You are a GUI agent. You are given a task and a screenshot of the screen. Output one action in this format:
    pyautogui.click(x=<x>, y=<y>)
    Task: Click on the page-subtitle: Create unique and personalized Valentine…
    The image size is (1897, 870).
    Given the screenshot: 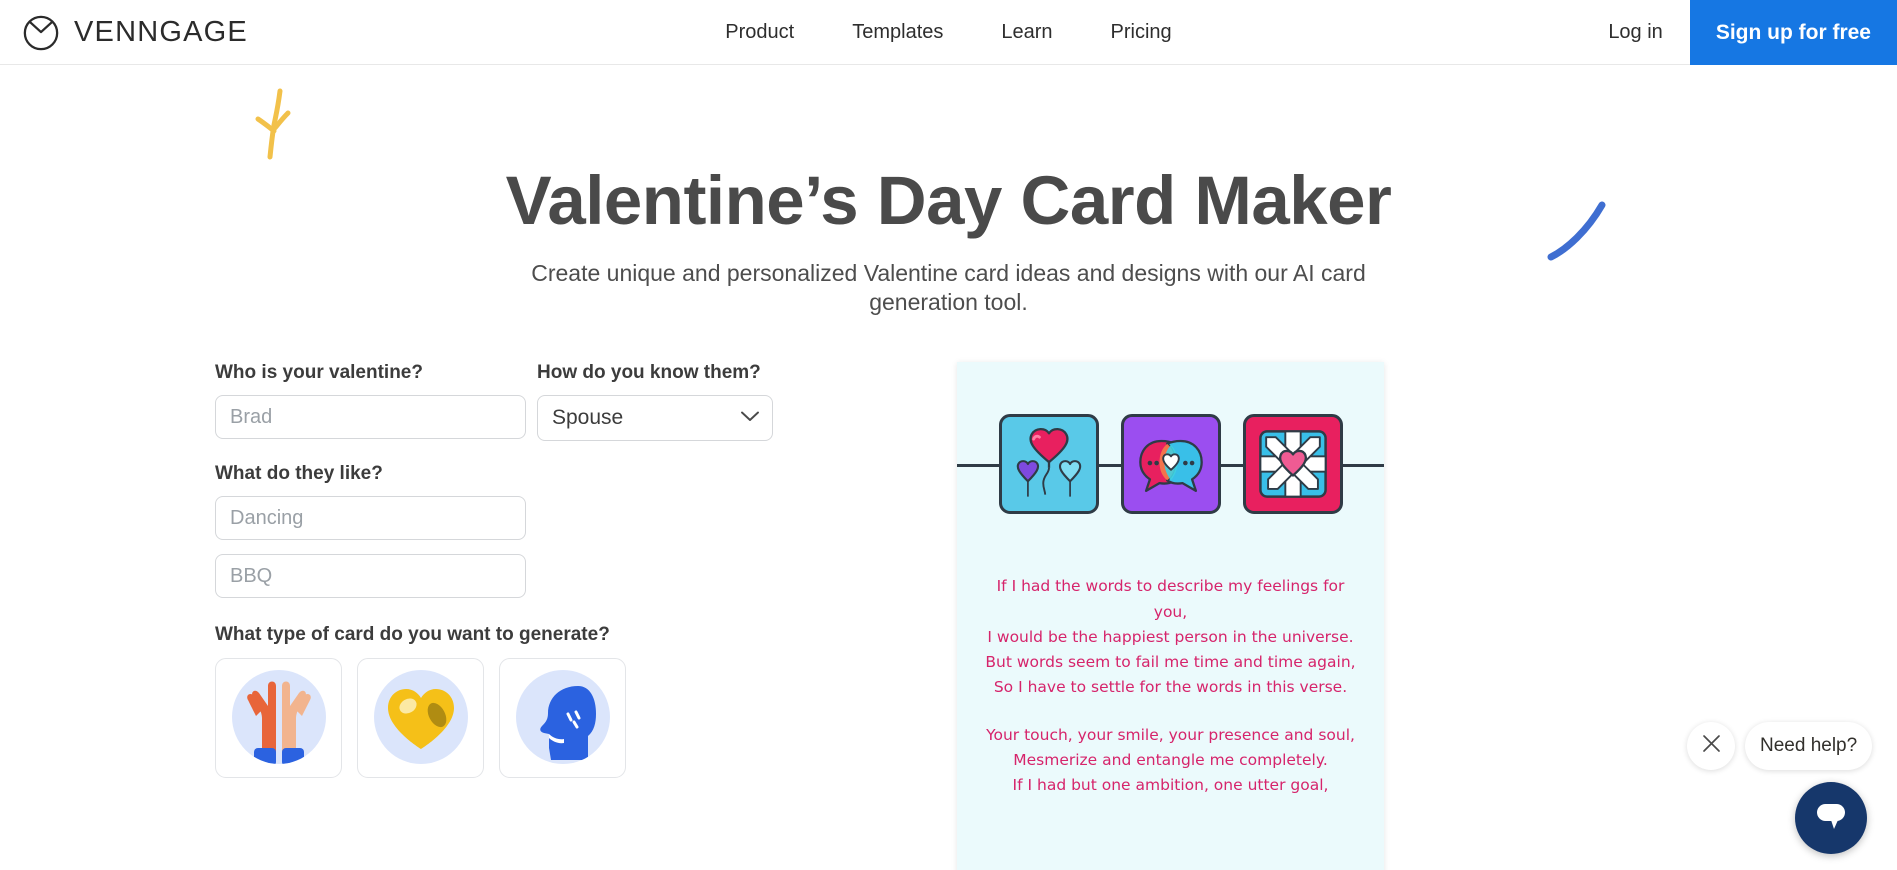 What is the action you would take?
    pyautogui.click(x=948, y=287)
    